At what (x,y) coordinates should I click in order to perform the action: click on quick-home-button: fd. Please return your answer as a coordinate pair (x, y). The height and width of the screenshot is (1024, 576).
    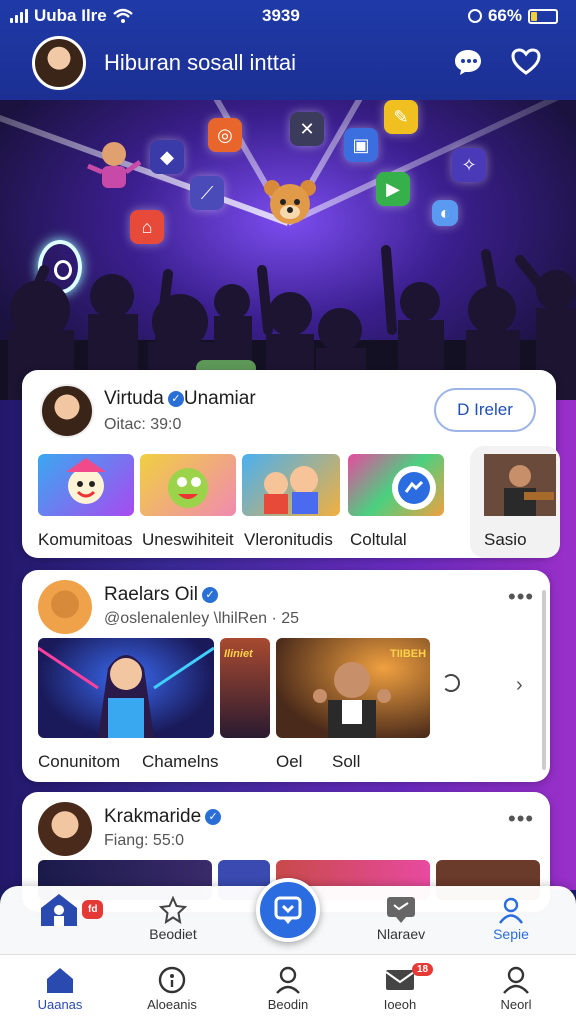
    Looking at the image, I should click on (59, 910).